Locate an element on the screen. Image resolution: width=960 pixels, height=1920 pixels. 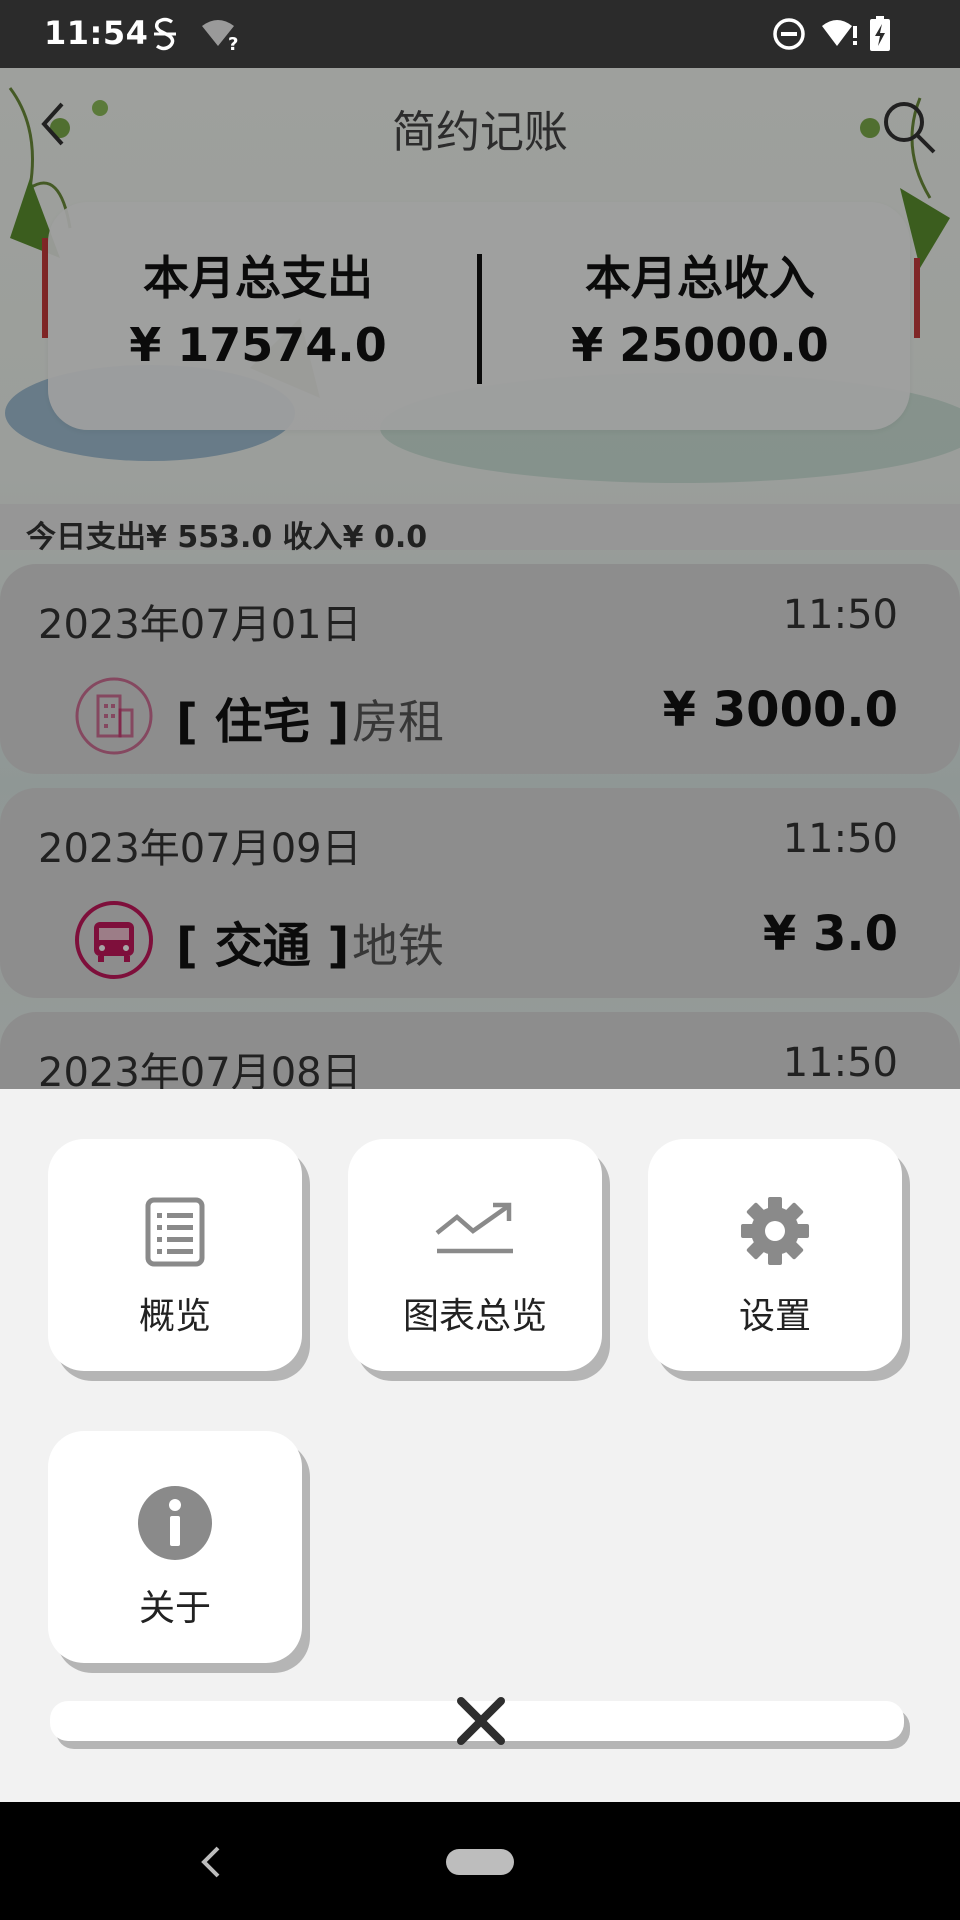
battery-charging-icon is located at coordinates (880, 33).